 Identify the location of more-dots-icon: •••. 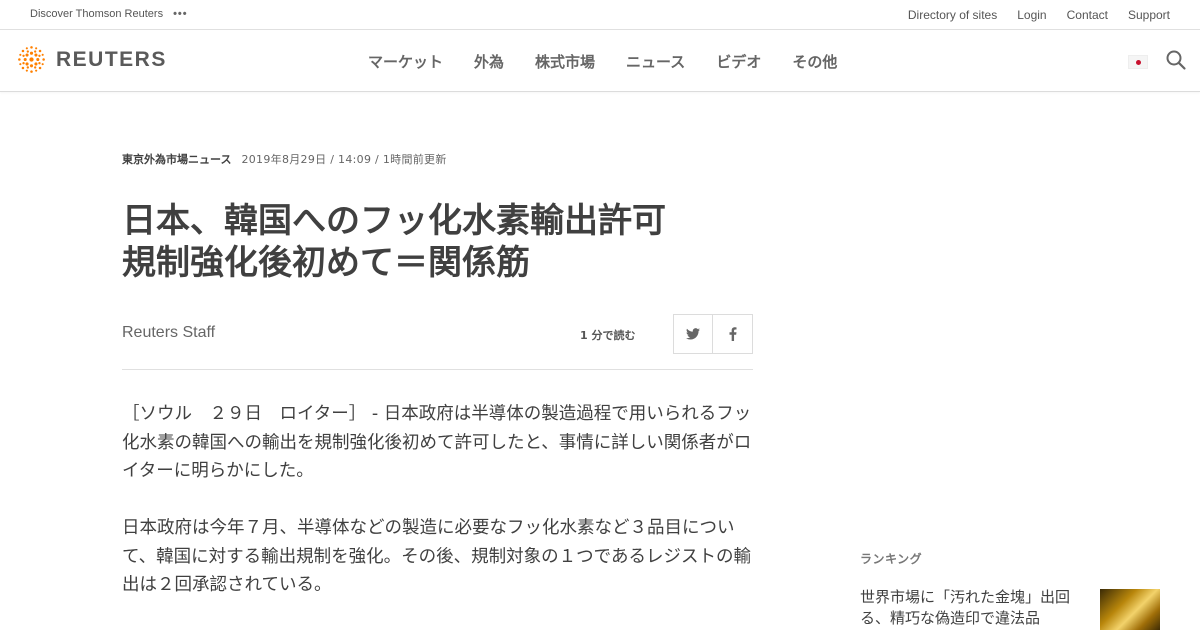
(180, 14).